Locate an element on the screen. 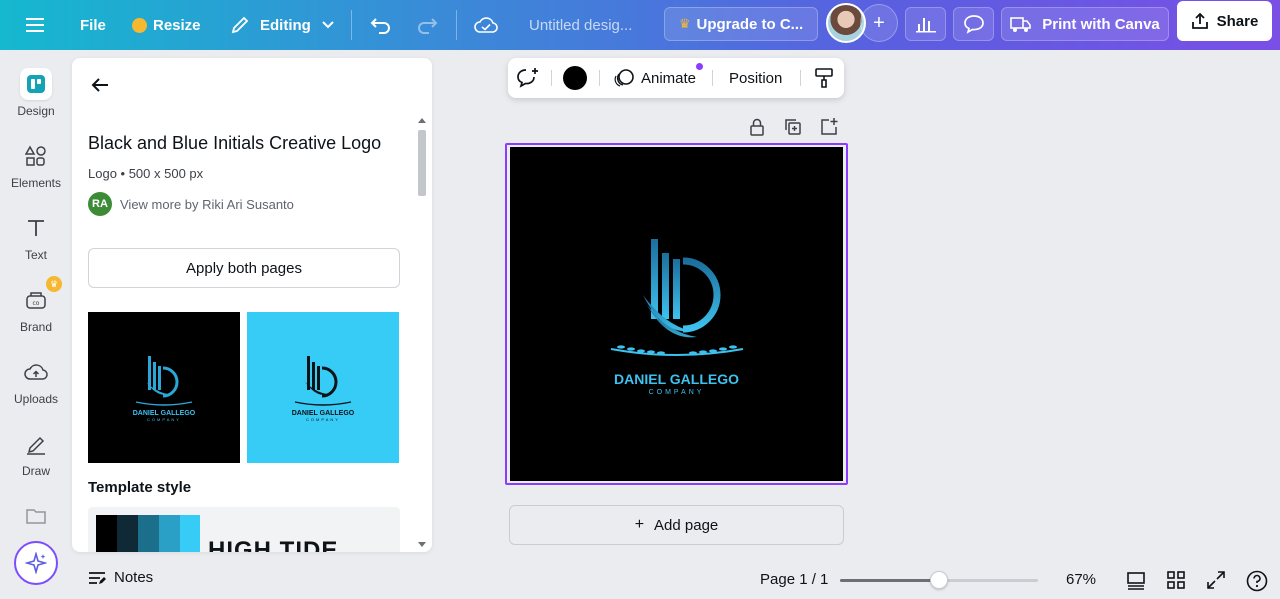 This screenshot has width=1280, height=599. zoom-slider is located at coordinates (939, 580).